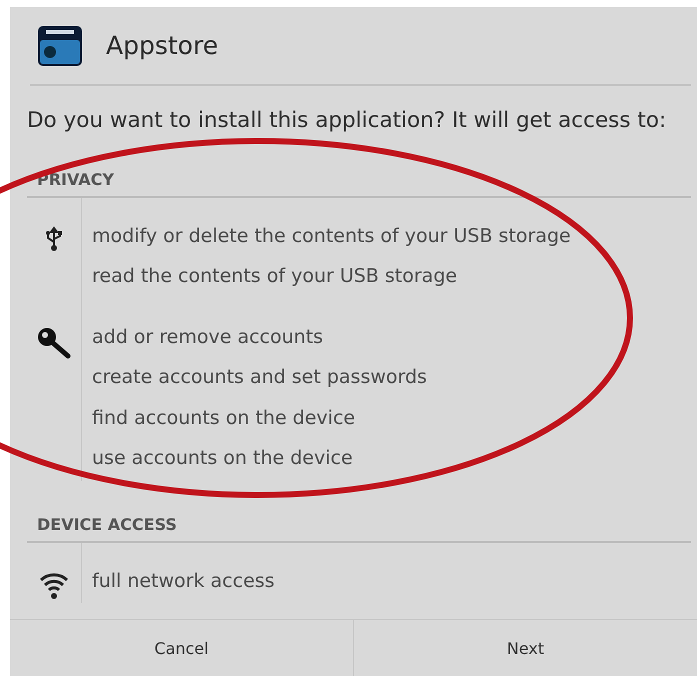 This screenshot has height=676, width=697. What do you see at coordinates (224, 418) in the screenshot?
I see `permission-text: find accounts on the device` at bounding box center [224, 418].